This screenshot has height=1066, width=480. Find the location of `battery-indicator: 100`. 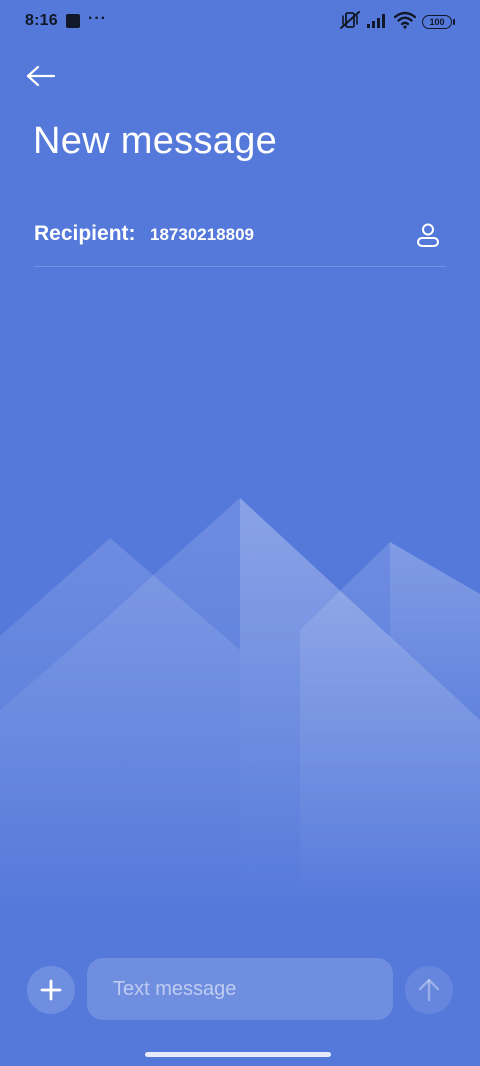

battery-indicator: 100 is located at coordinates (438, 22).